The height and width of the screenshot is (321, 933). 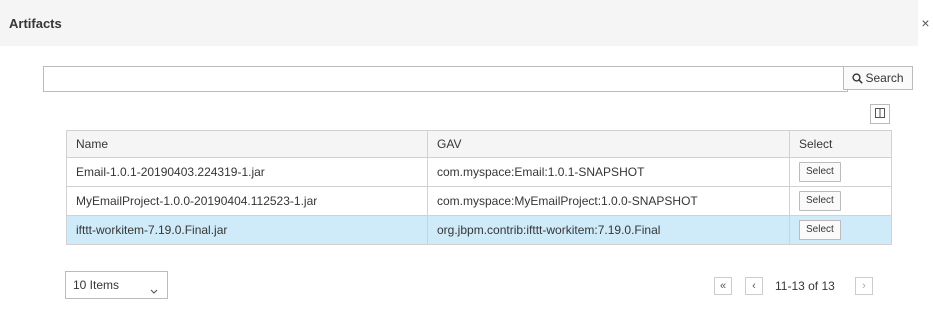 I want to click on search-button-label: Search, so click(x=884, y=78).